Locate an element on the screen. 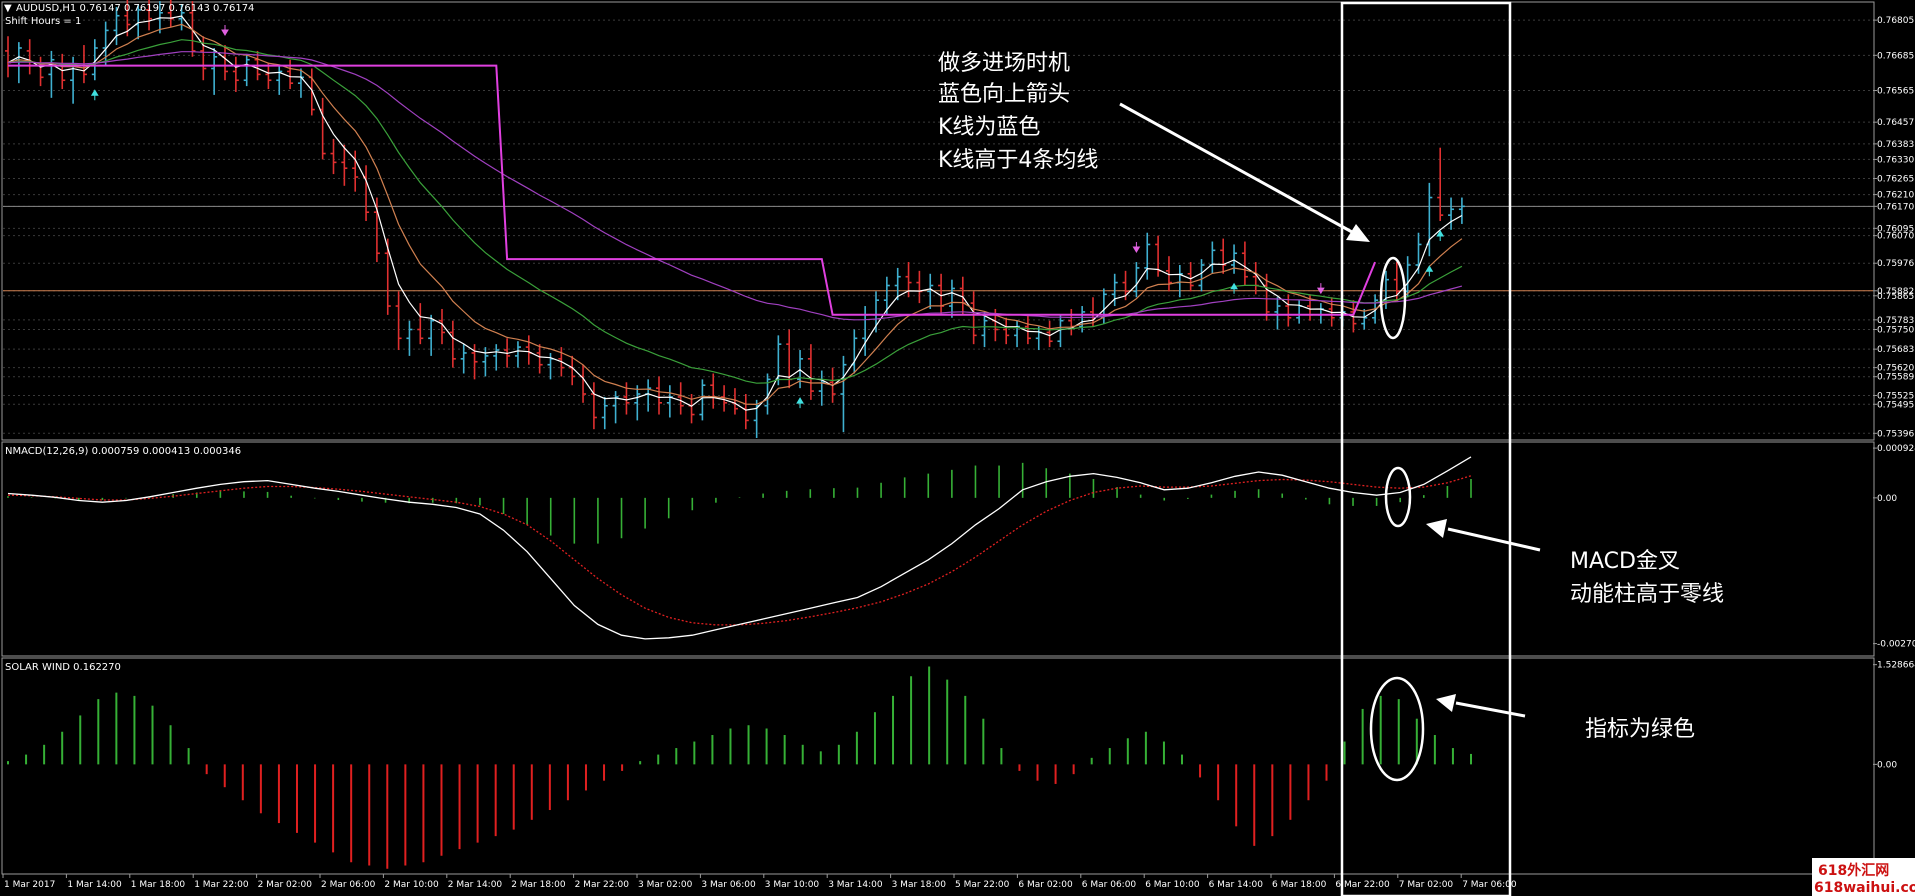 The image size is (1915, 896). time-axis-label: 5 Mar 22:00 is located at coordinates (982, 885).